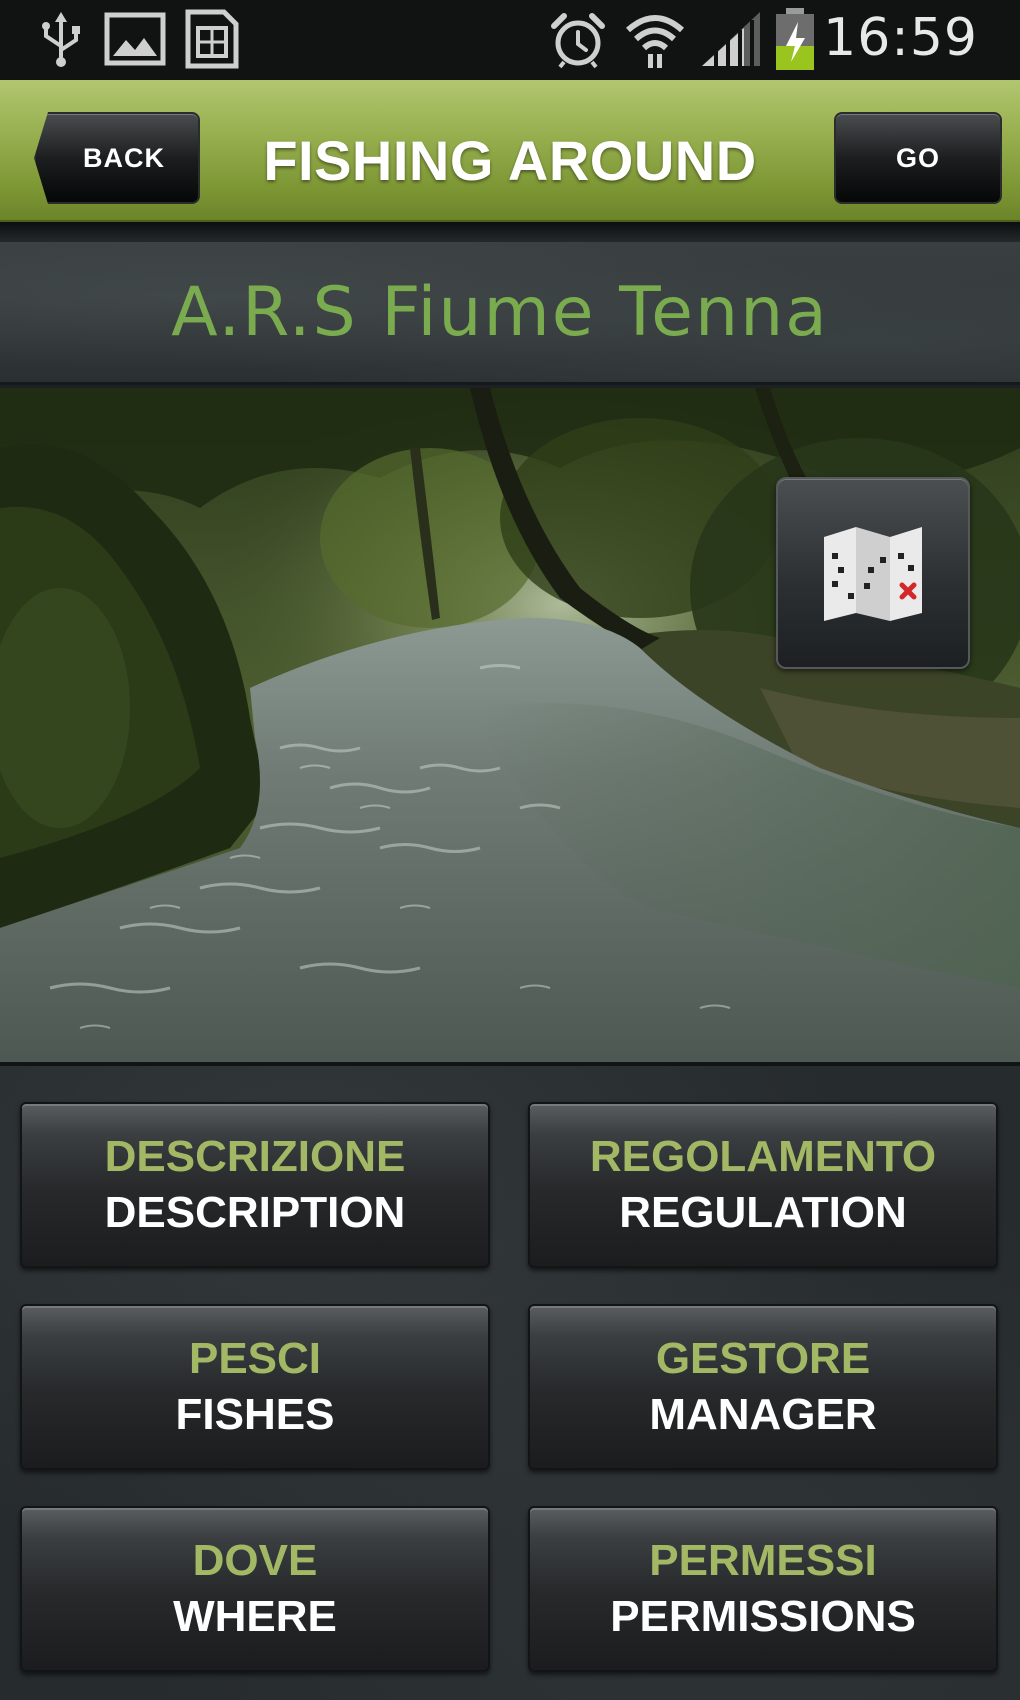  Describe the element at coordinates (763, 1560) in the screenshot. I see `menu-label-it: PERMESSI` at that location.